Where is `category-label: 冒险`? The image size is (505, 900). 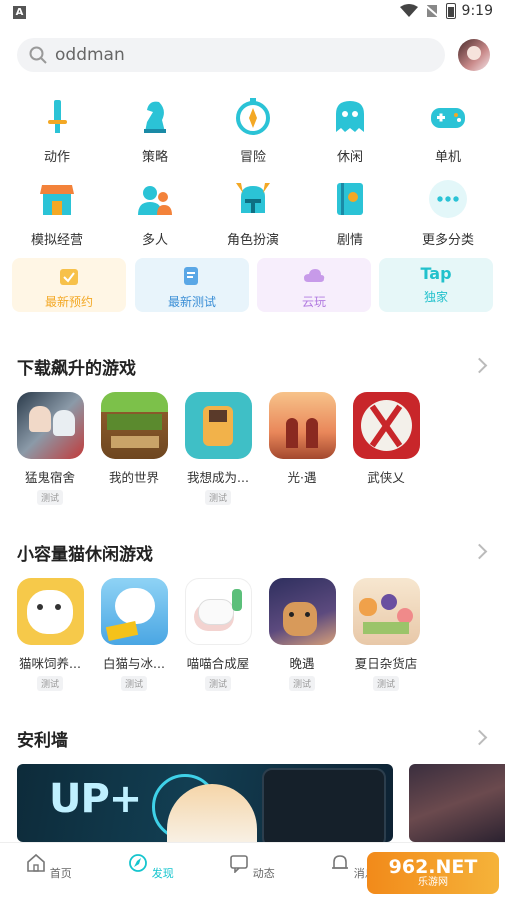 category-label: 冒险 is located at coordinates (252, 157).